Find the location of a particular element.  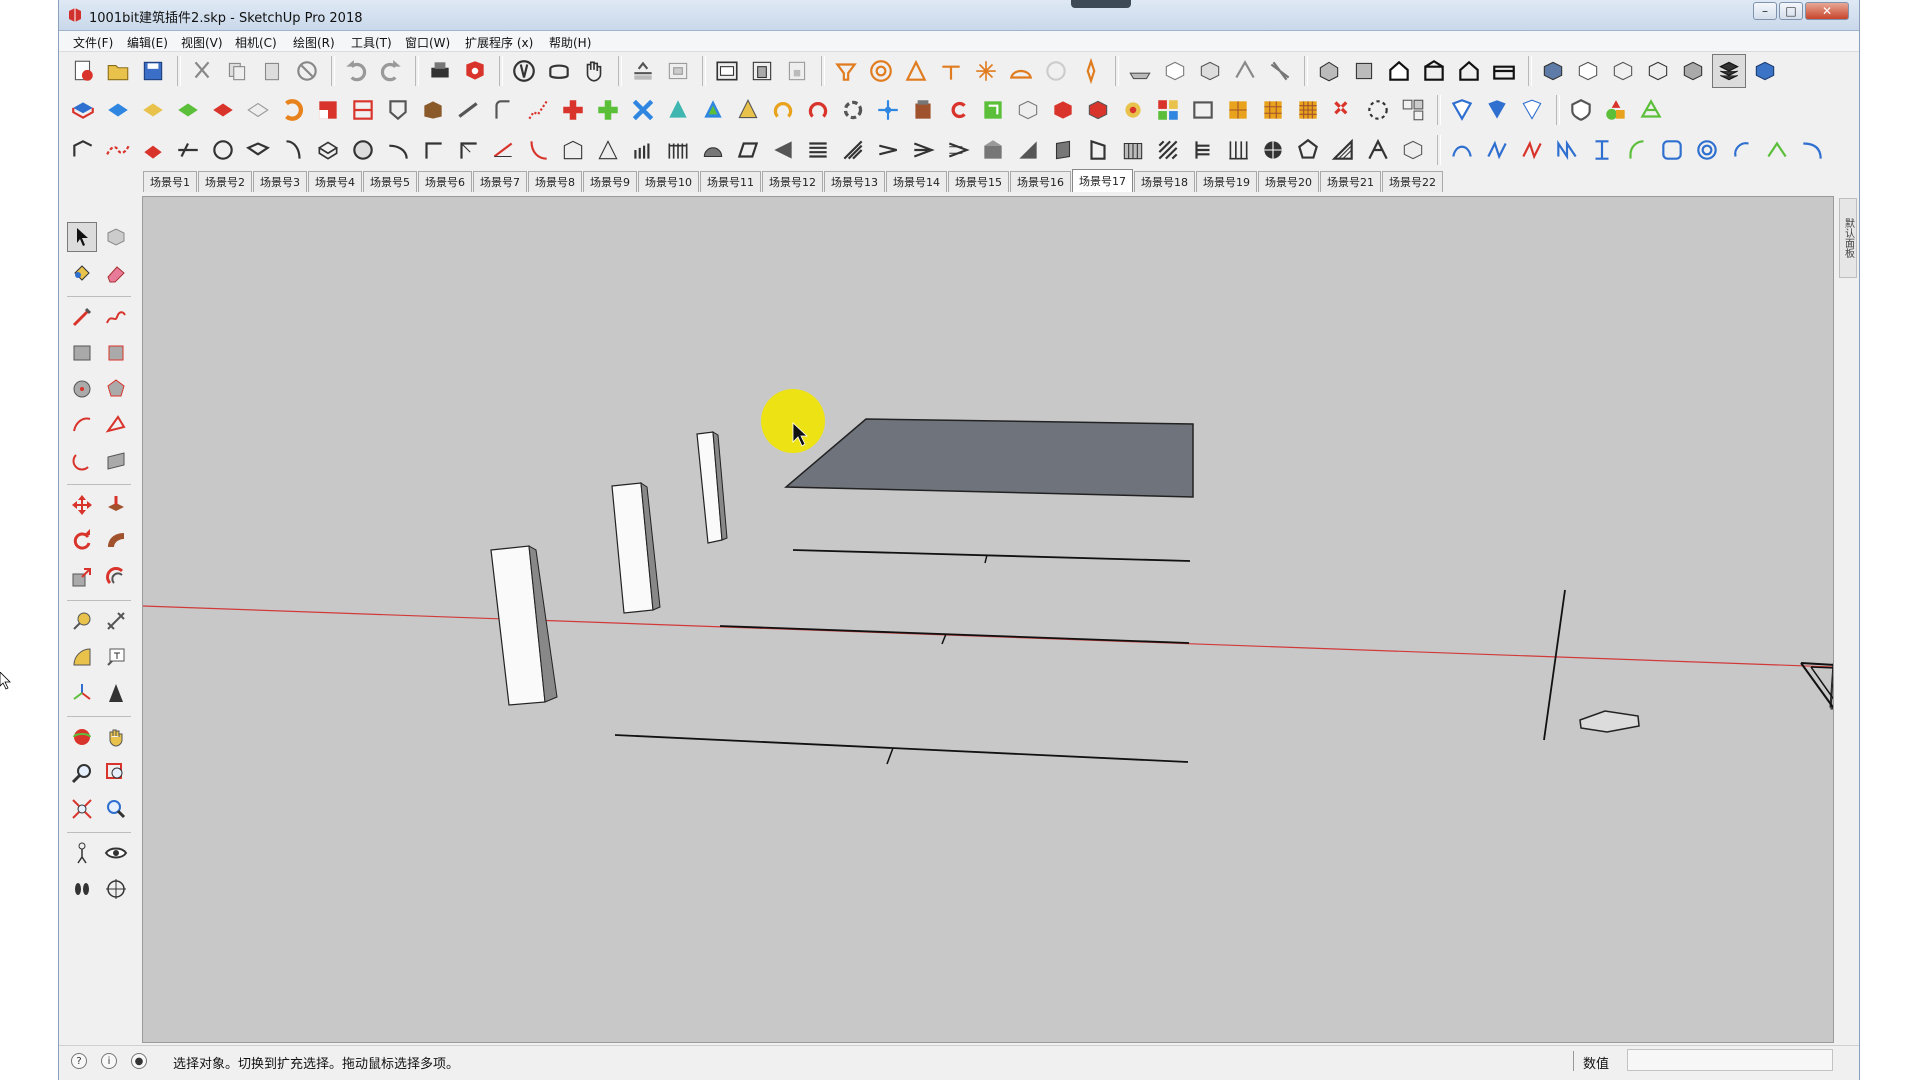

cut-button is located at coordinates (202, 71).